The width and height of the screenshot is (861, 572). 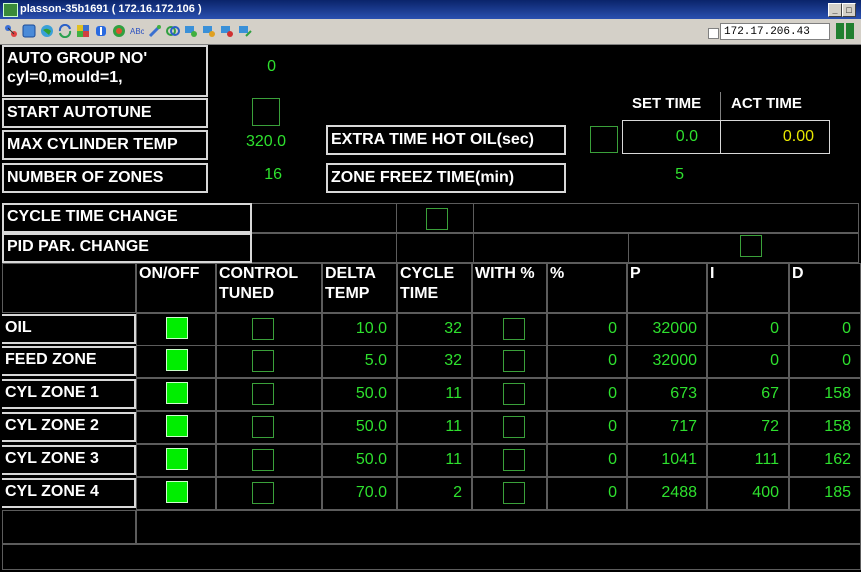 What do you see at coordinates (65, 31) in the screenshot?
I see `refresh-icon` at bounding box center [65, 31].